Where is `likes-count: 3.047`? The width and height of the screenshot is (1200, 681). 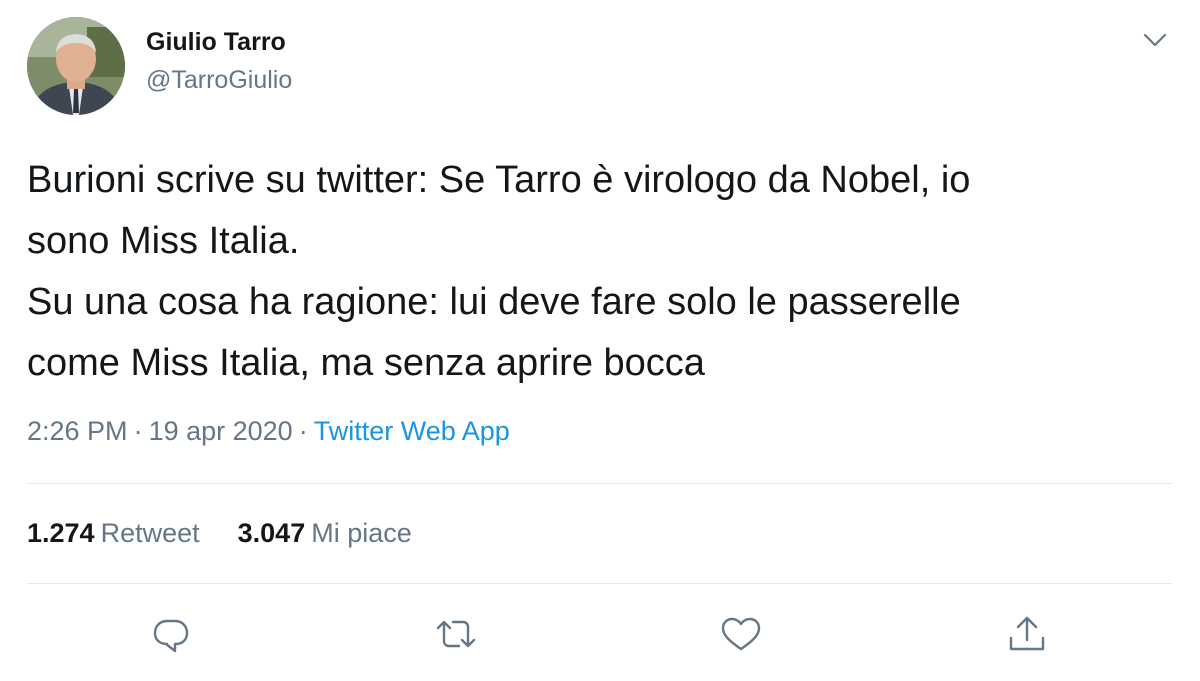
likes-count: 3.047 is located at coordinates (271, 533).